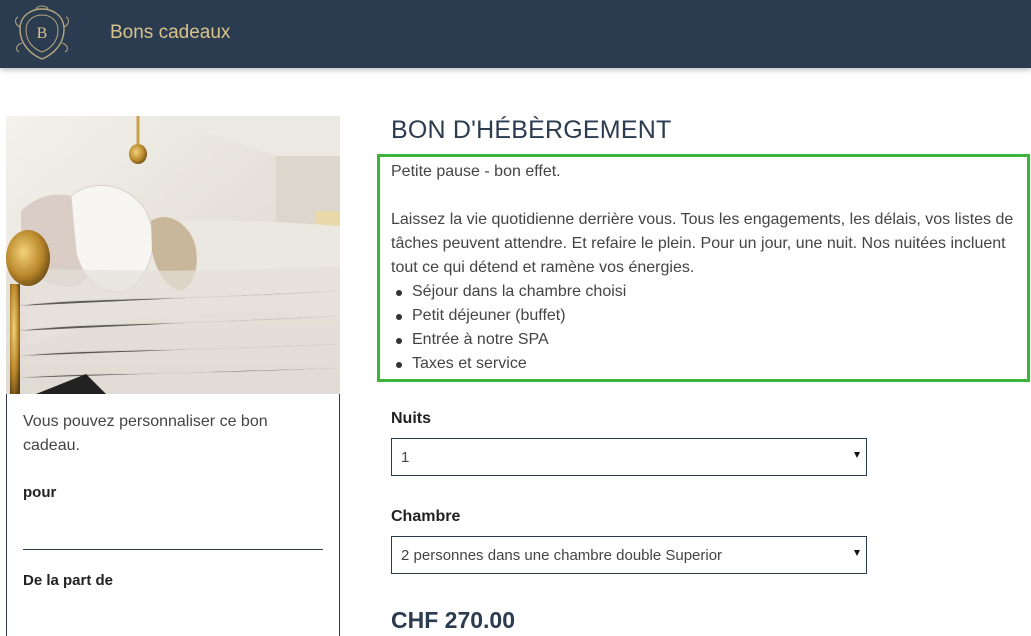  Describe the element at coordinates (711, 292) in the screenshot. I see `list-item: Séjour dans la chambre choisi` at that location.